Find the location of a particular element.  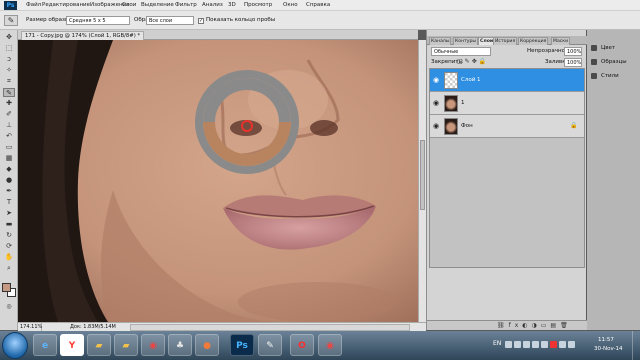

menu-edit: Редактирование is located at coordinates (66, 5).